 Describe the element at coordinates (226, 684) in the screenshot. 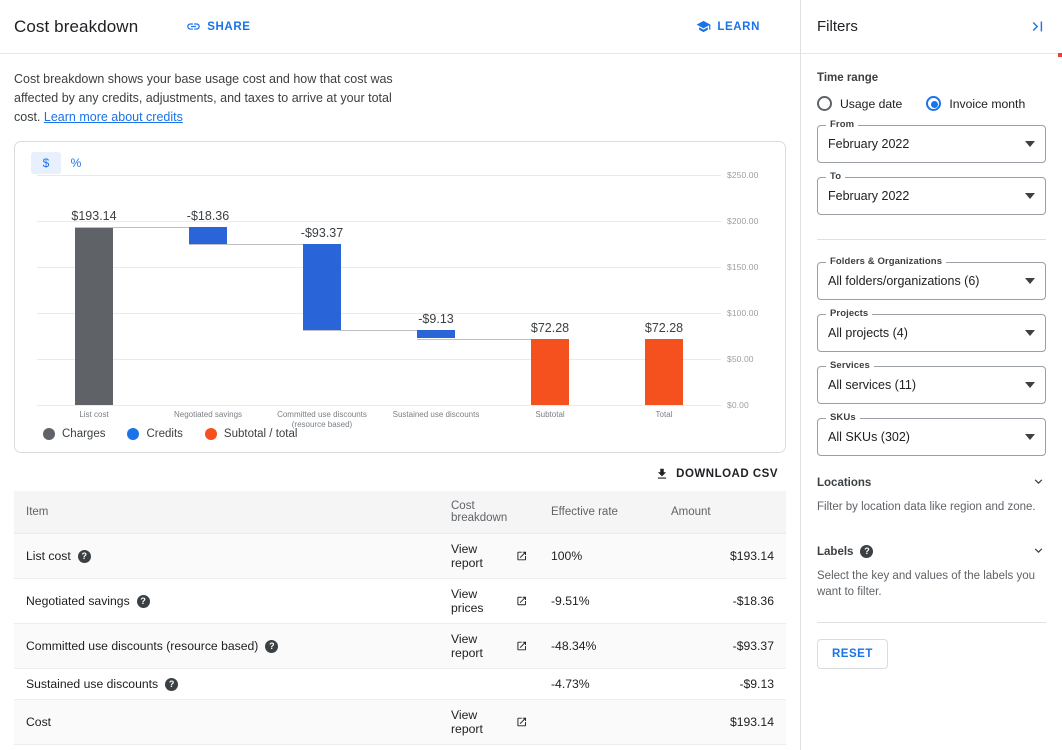

I see `cell-item: Sustained use discounts?` at that location.